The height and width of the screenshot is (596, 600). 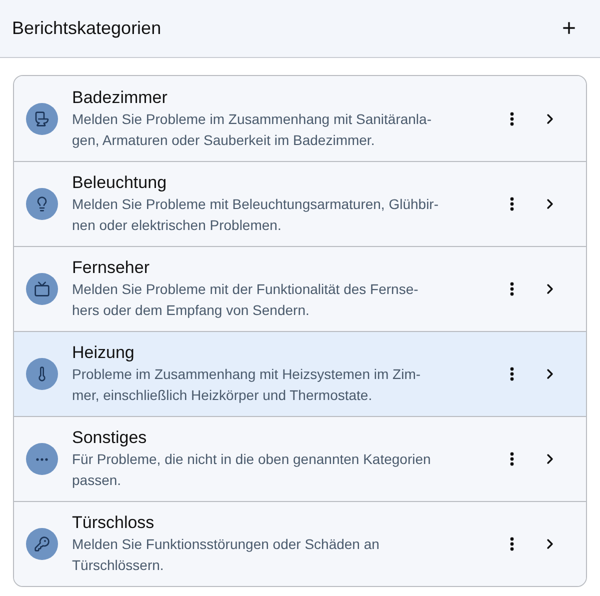 I want to click on dots-icon, so click(x=42, y=459).